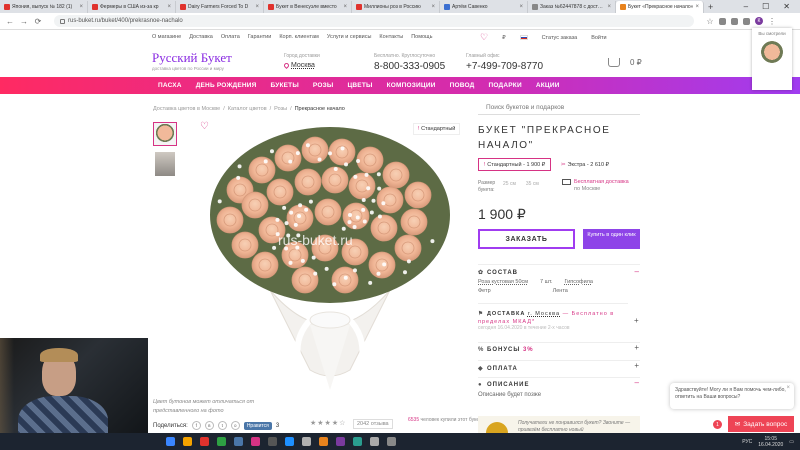 The height and width of the screenshot is (450, 800). I want to click on top-link: Помощь, so click(421, 37).